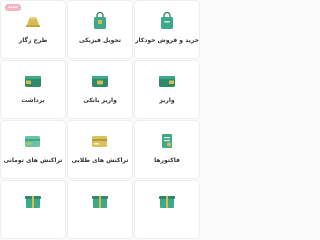  I want to click on tile-label: تراکنش های طلایی, so click(100, 160).